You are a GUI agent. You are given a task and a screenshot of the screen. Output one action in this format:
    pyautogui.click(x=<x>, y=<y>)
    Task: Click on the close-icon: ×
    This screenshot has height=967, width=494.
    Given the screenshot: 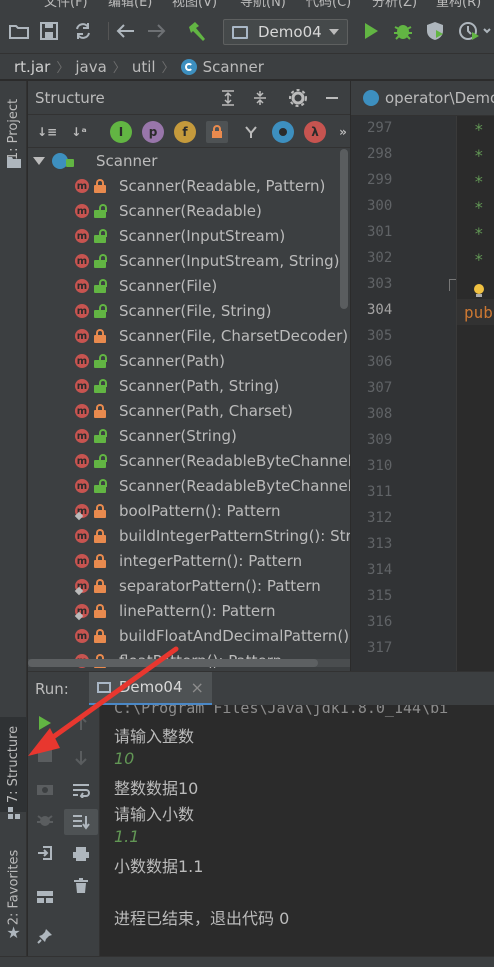 What is the action you would take?
    pyautogui.click(x=196, y=687)
    